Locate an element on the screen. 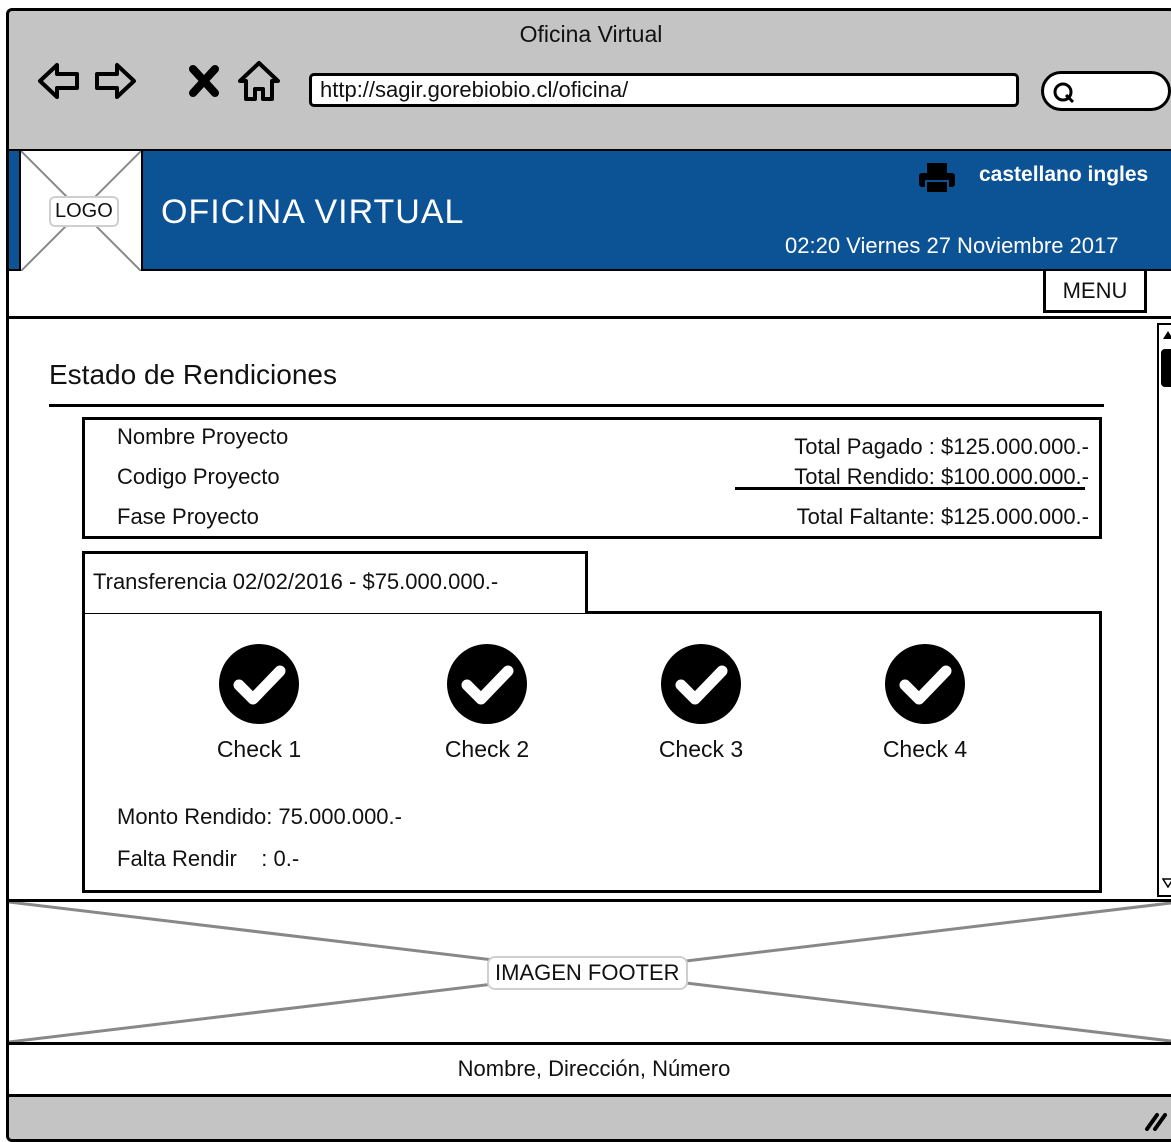  language-selector: castellano ingles is located at coordinates (1063, 175).